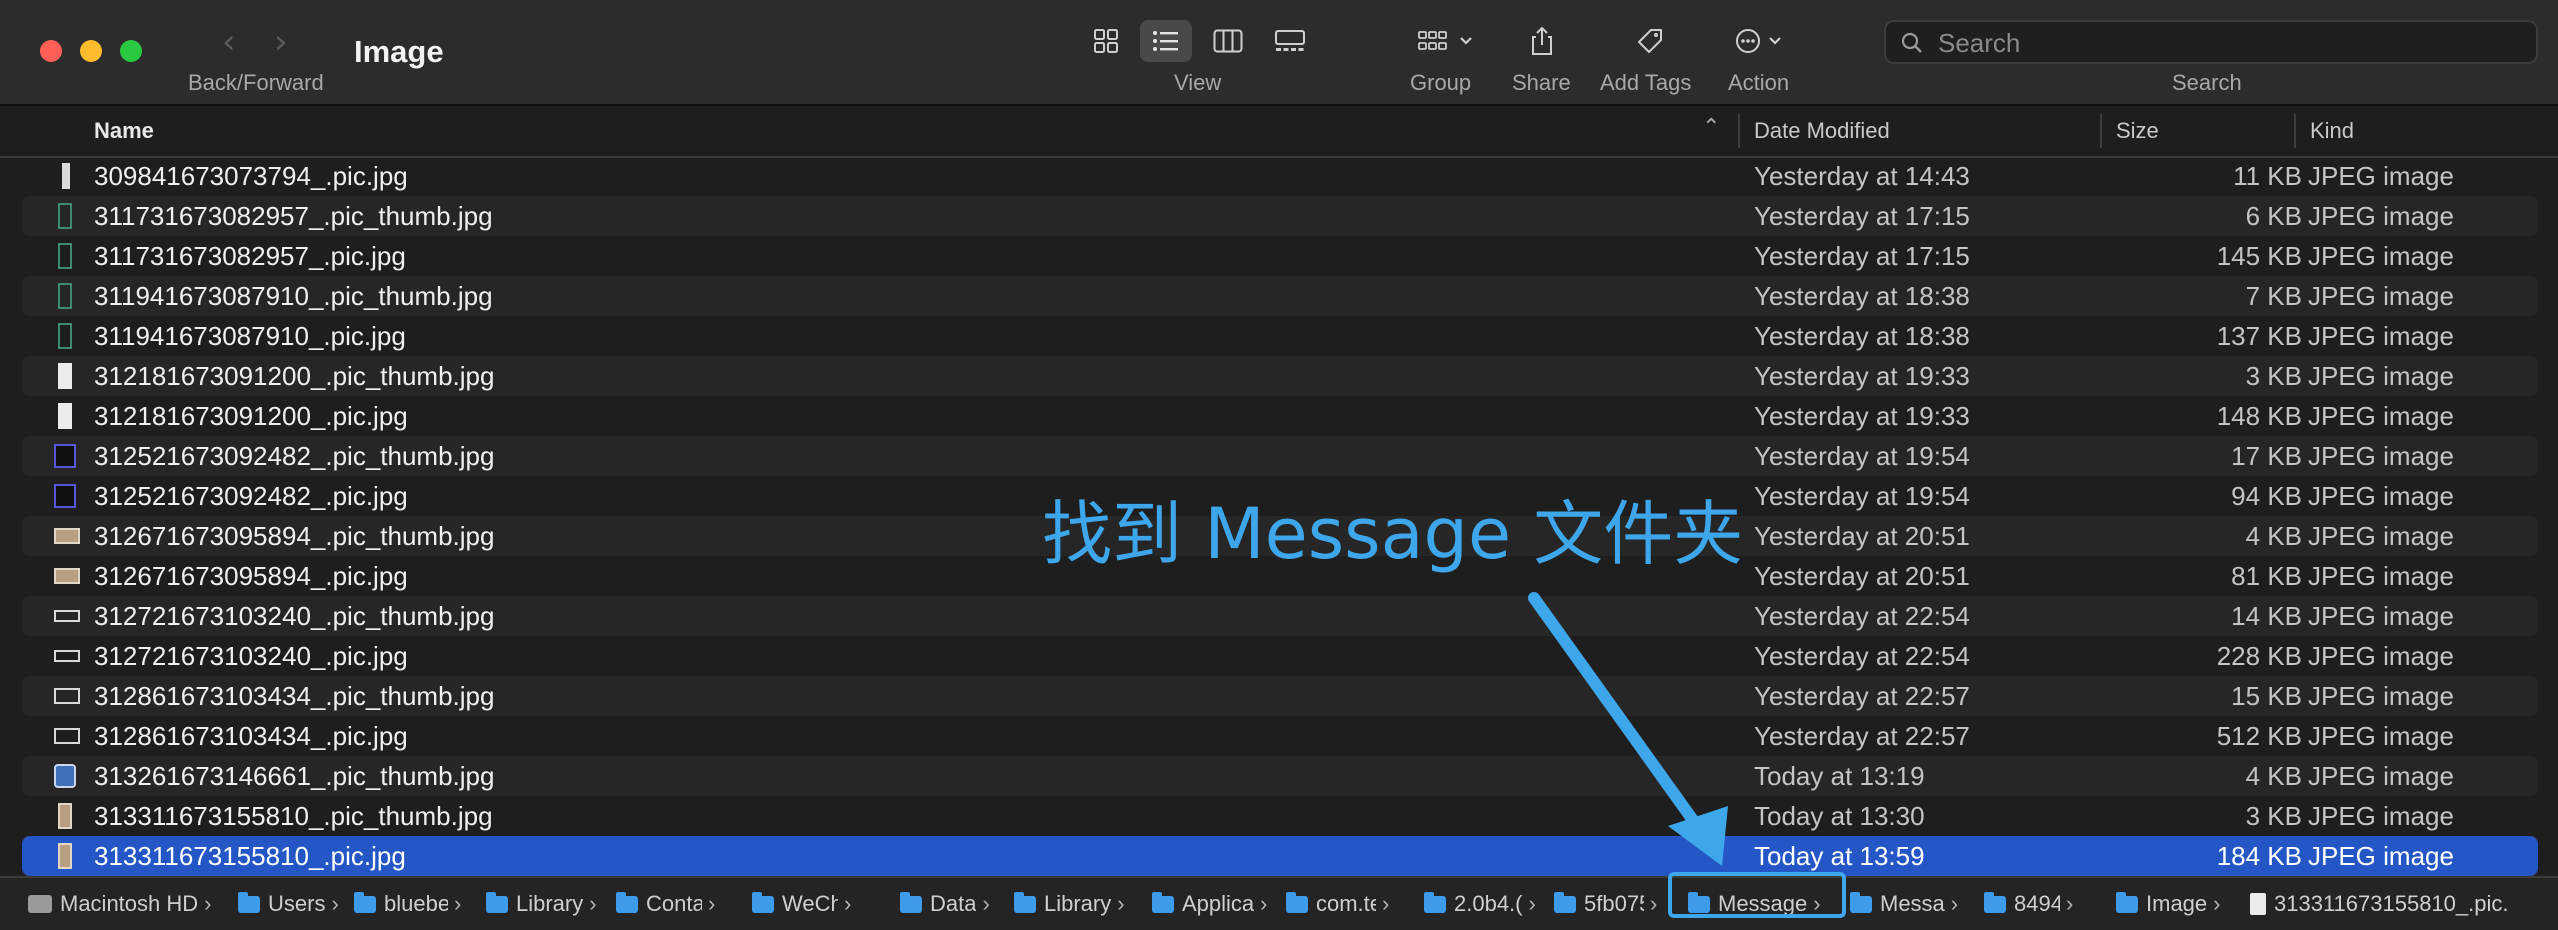 The width and height of the screenshot is (2558, 930). I want to click on path-item-macintosh-hd: Macintosh HD ›, so click(119, 904).